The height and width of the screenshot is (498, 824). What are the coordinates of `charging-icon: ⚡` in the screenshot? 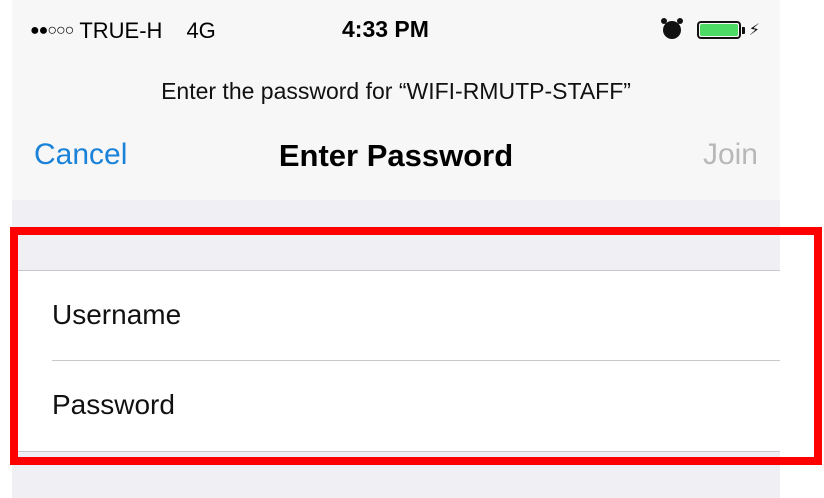 It's located at (754, 30).